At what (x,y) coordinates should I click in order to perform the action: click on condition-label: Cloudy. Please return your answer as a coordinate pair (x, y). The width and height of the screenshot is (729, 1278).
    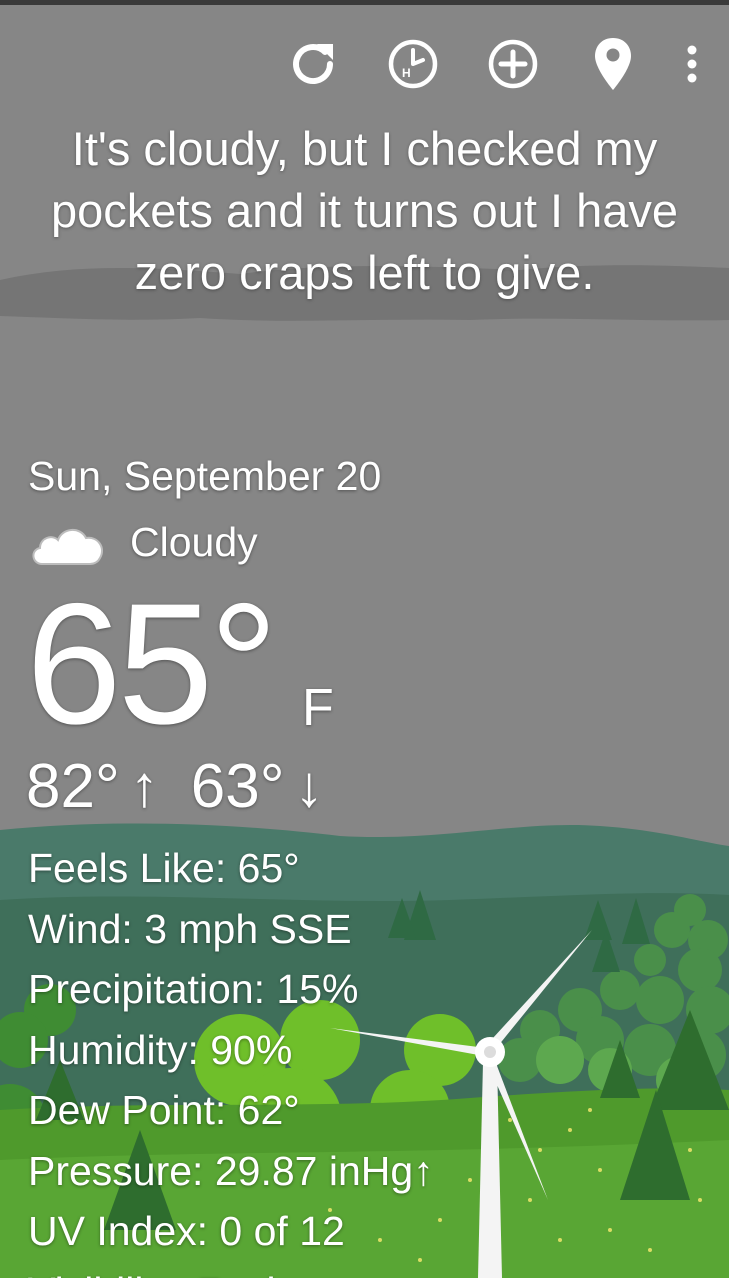
    Looking at the image, I should click on (194, 542).